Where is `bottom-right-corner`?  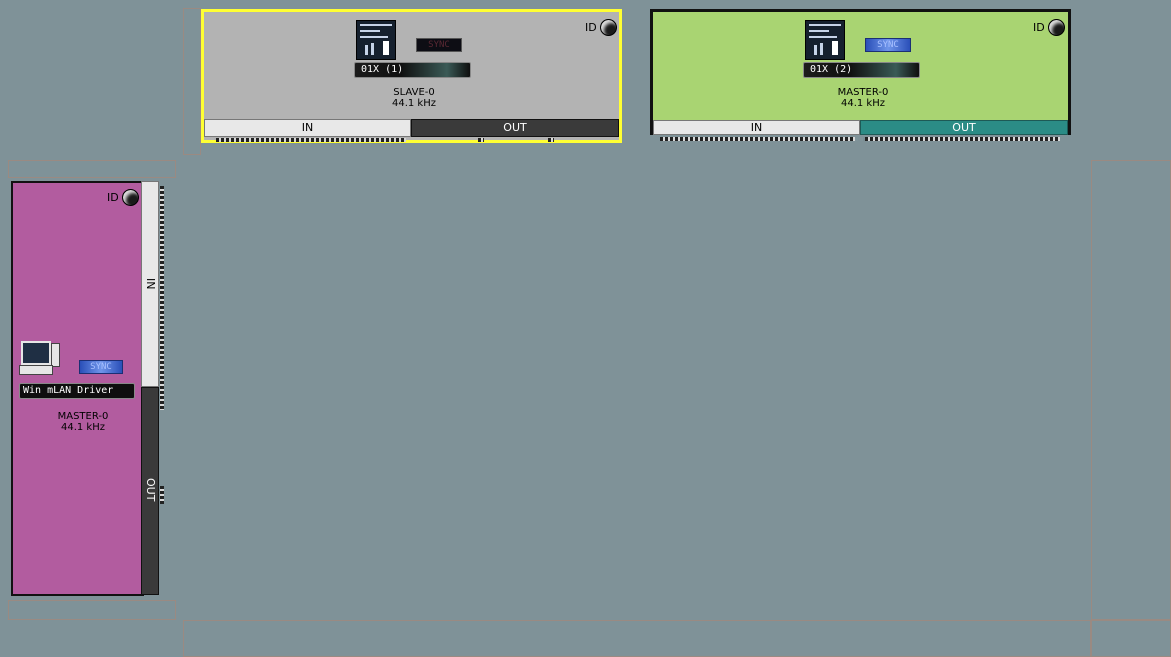 bottom-right-corner is located at coordinates (1131, 638).